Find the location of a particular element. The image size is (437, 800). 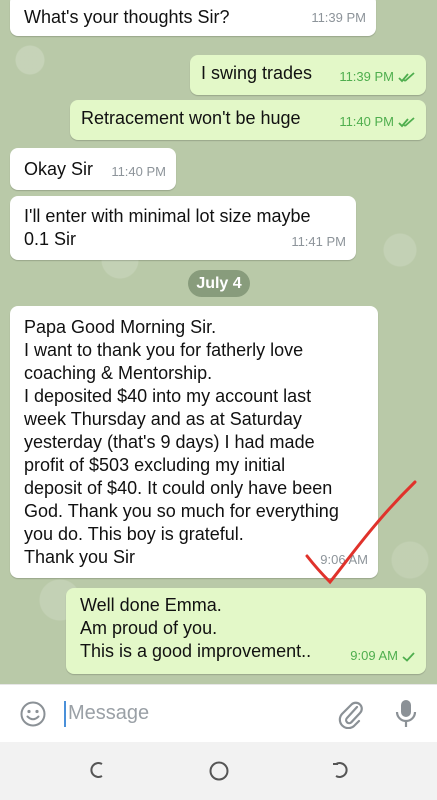

message-incoming: Okay Sir 11:40 PM is located at coordinates (93, 169).